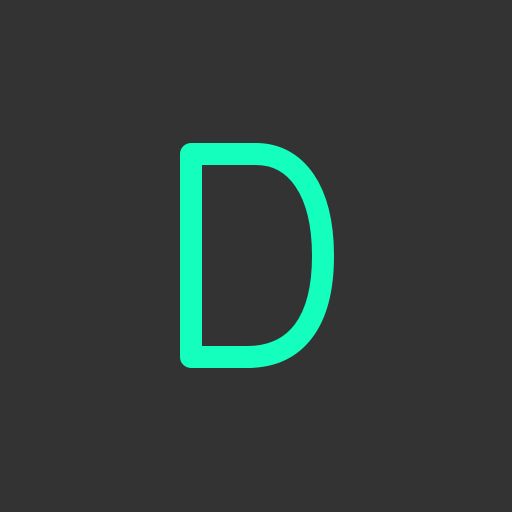 This screenshot has height=512, width=512. I want to click on letter-d-icon, so click(257, 255).